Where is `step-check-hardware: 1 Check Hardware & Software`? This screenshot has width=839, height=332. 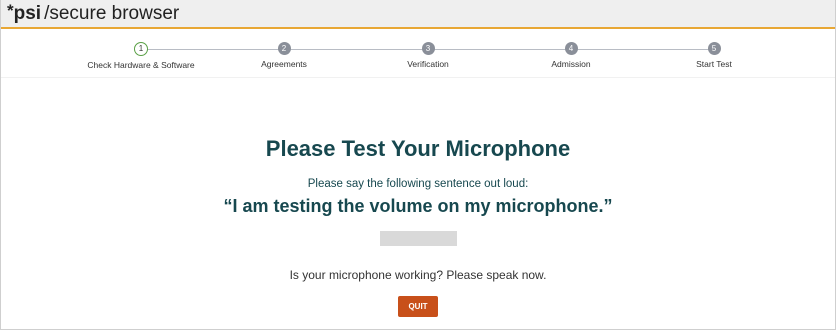 step-check-hardware: 1 Check Hardware & Software is located at coordinates (141, 56).